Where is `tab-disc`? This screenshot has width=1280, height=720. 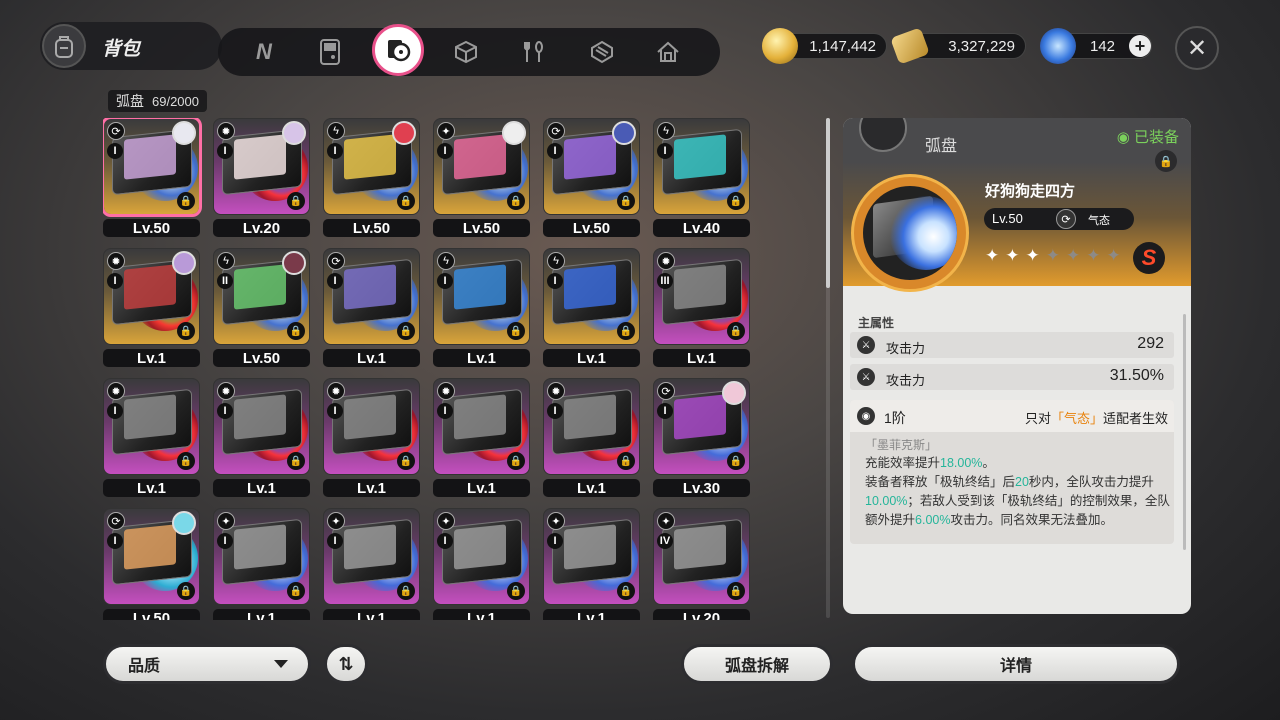
tab-disc is located at coordinates (398, 50).